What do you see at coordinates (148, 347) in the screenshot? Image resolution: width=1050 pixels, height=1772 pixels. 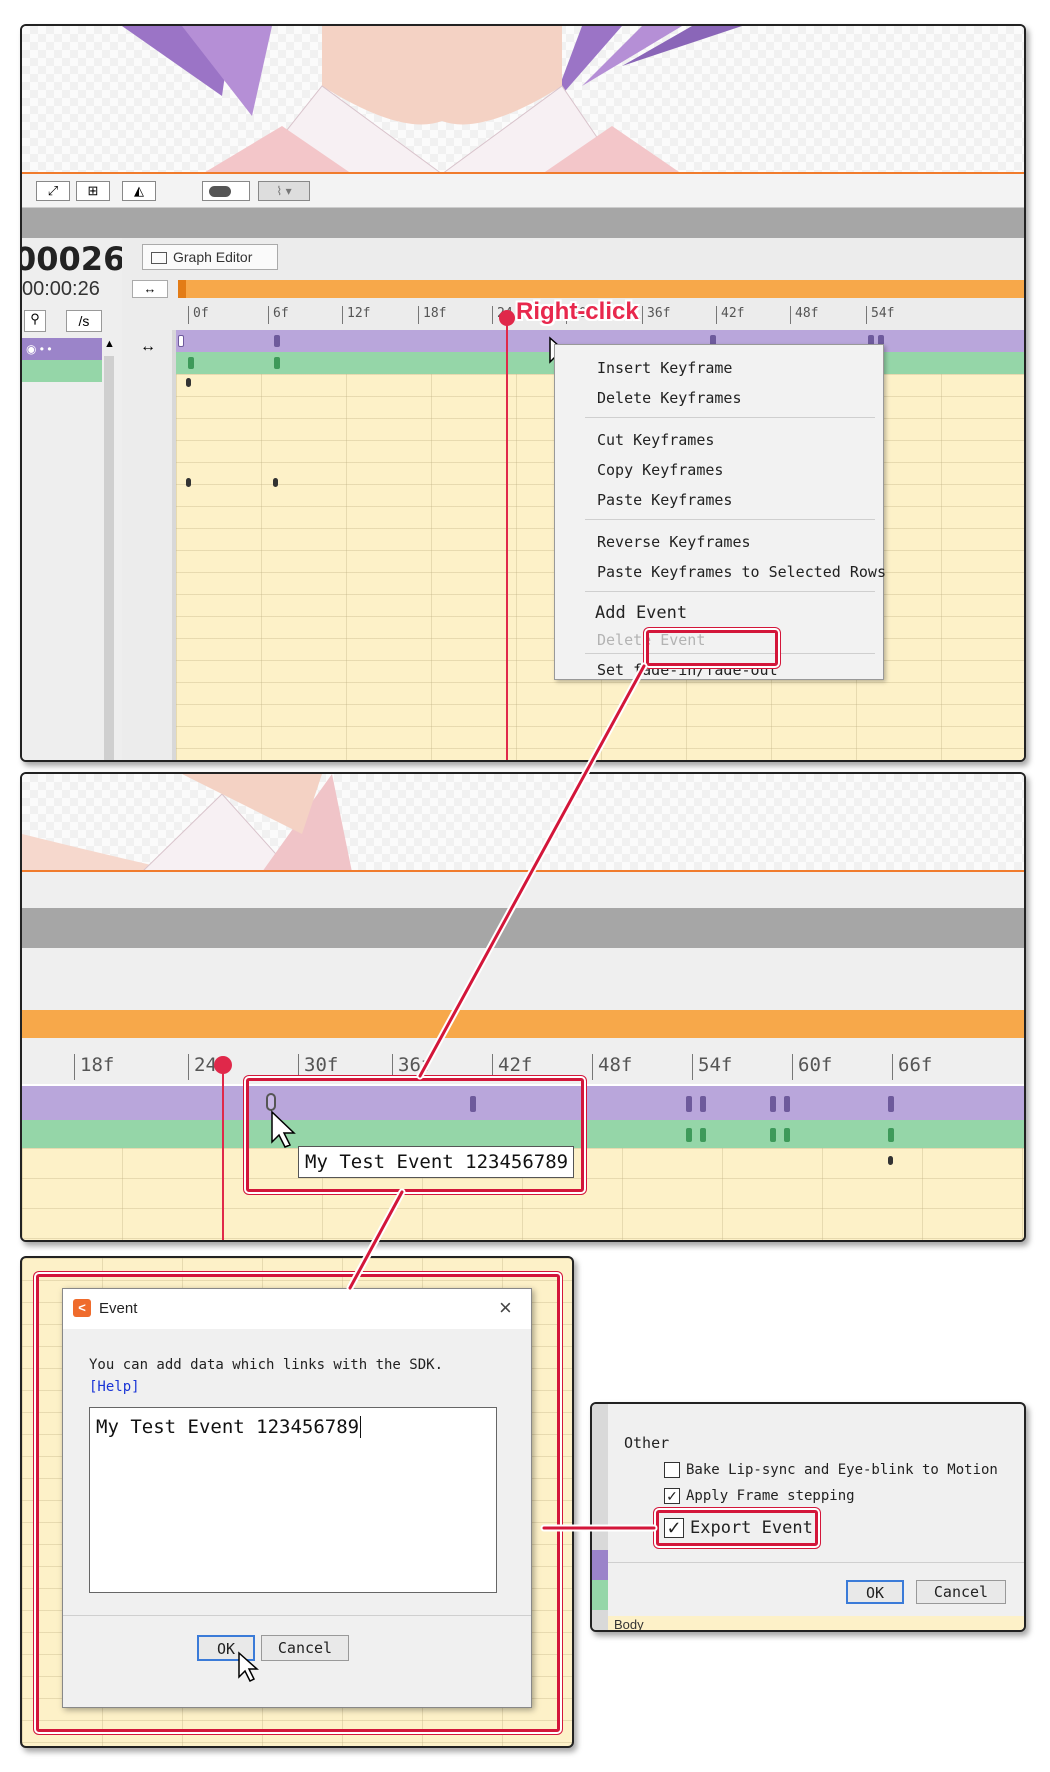 I see `row-expand-icon: ↔` at bounding box center [148, 347].